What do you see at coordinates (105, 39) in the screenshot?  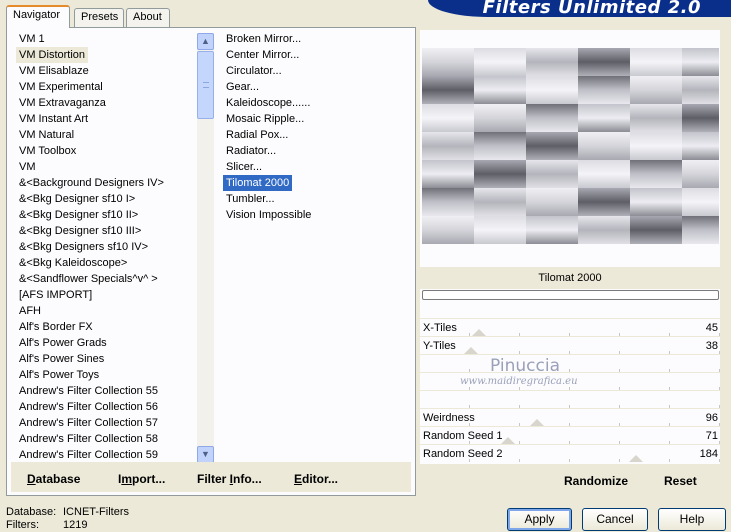 I see `category-item: VM 1` at bounding box center [105, 39].